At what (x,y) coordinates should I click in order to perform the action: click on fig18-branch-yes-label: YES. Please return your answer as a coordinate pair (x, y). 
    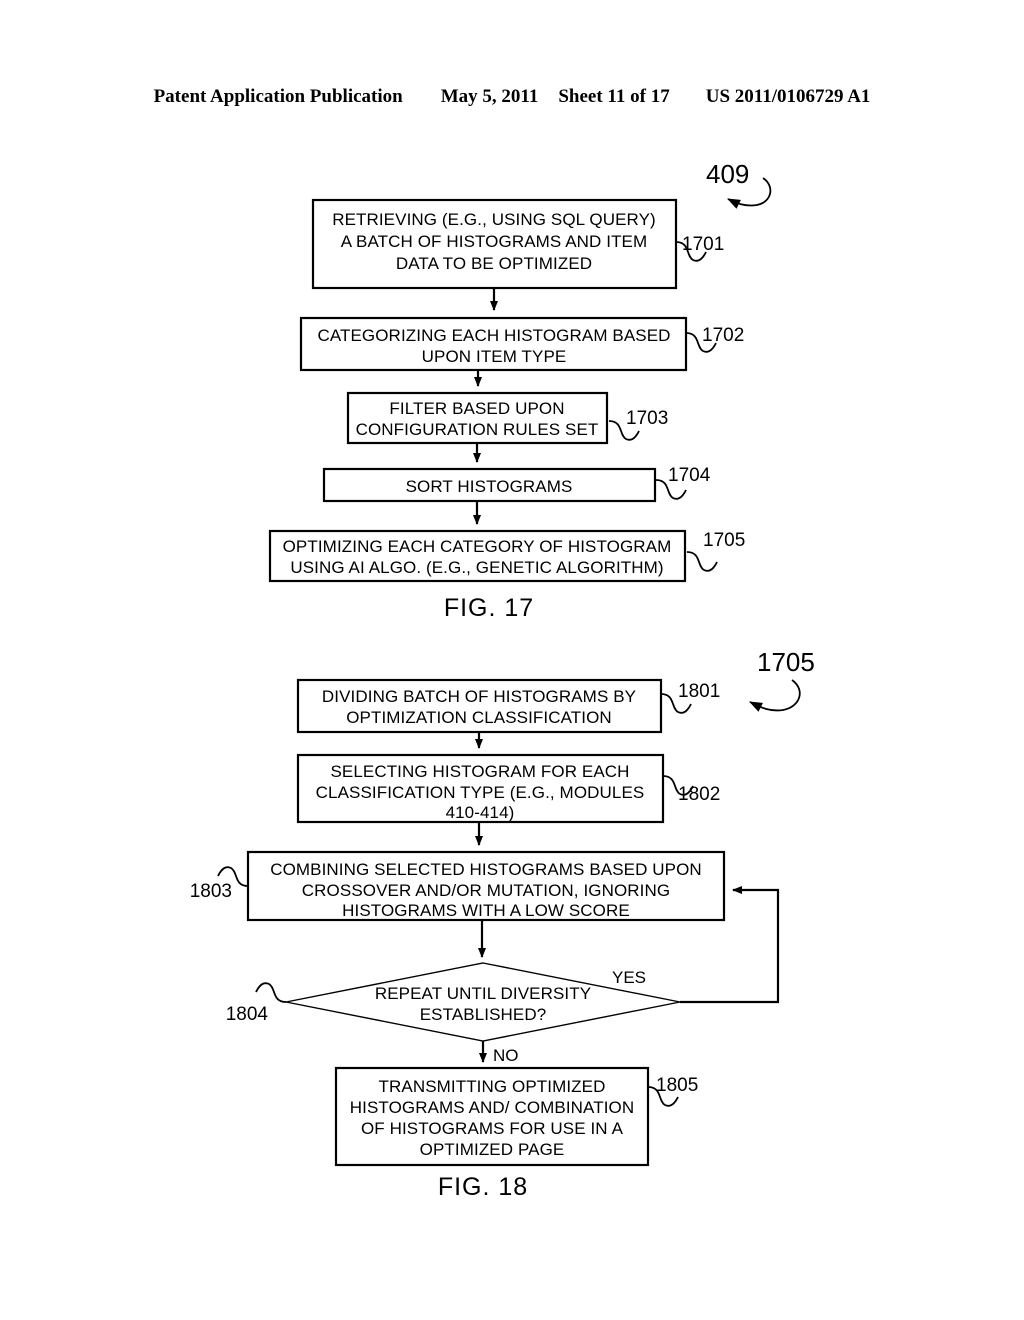
    Looking at the image, I should click on (629, 977).